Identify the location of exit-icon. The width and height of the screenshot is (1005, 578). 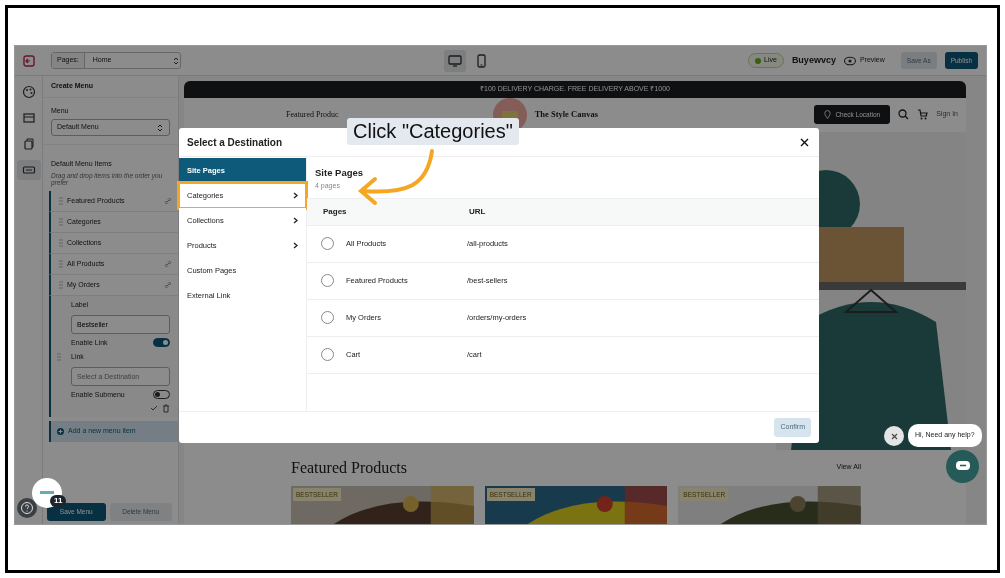
(29, 60).